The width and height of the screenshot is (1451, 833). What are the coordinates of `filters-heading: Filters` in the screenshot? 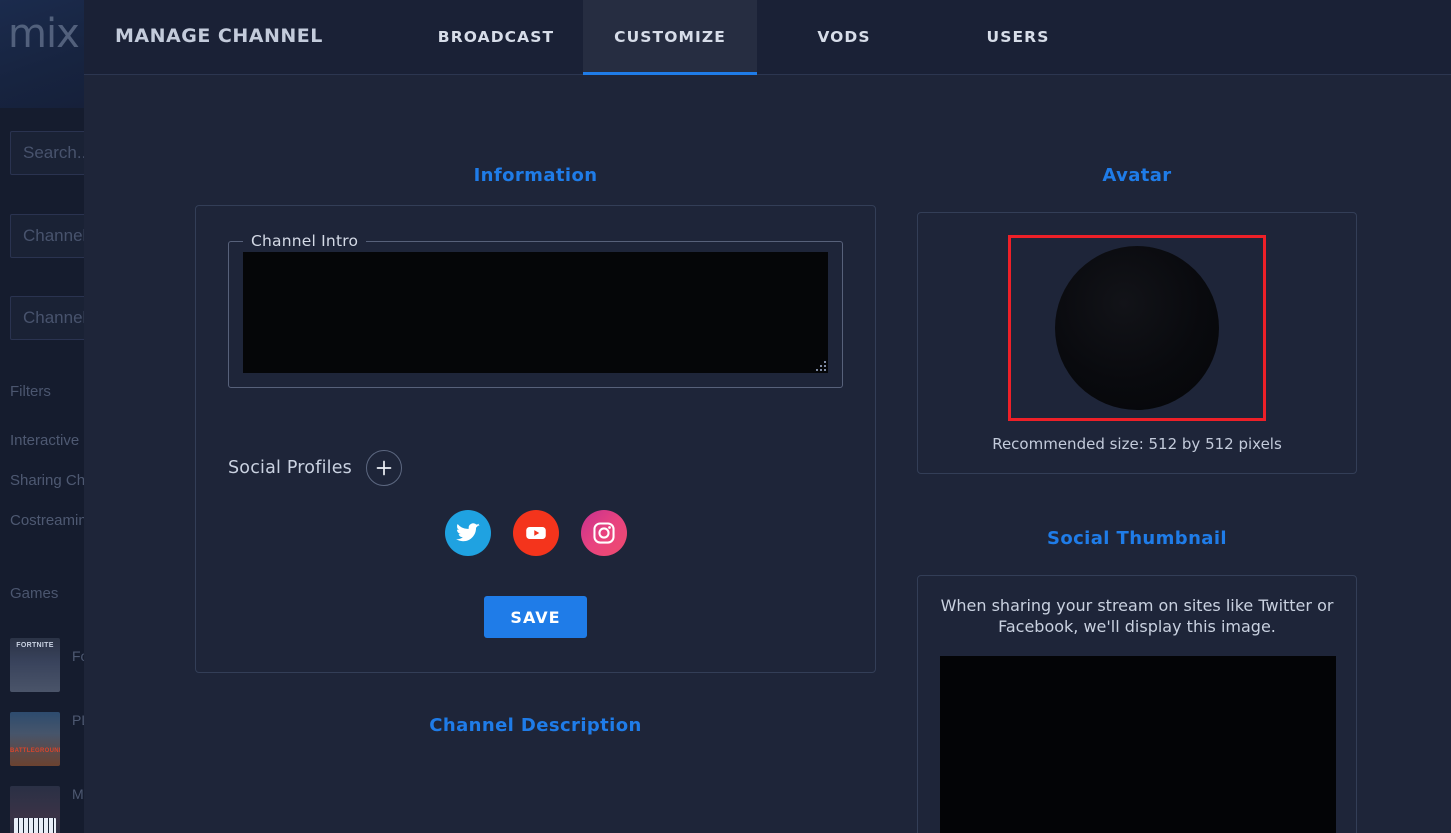 It's located at (30, 391).